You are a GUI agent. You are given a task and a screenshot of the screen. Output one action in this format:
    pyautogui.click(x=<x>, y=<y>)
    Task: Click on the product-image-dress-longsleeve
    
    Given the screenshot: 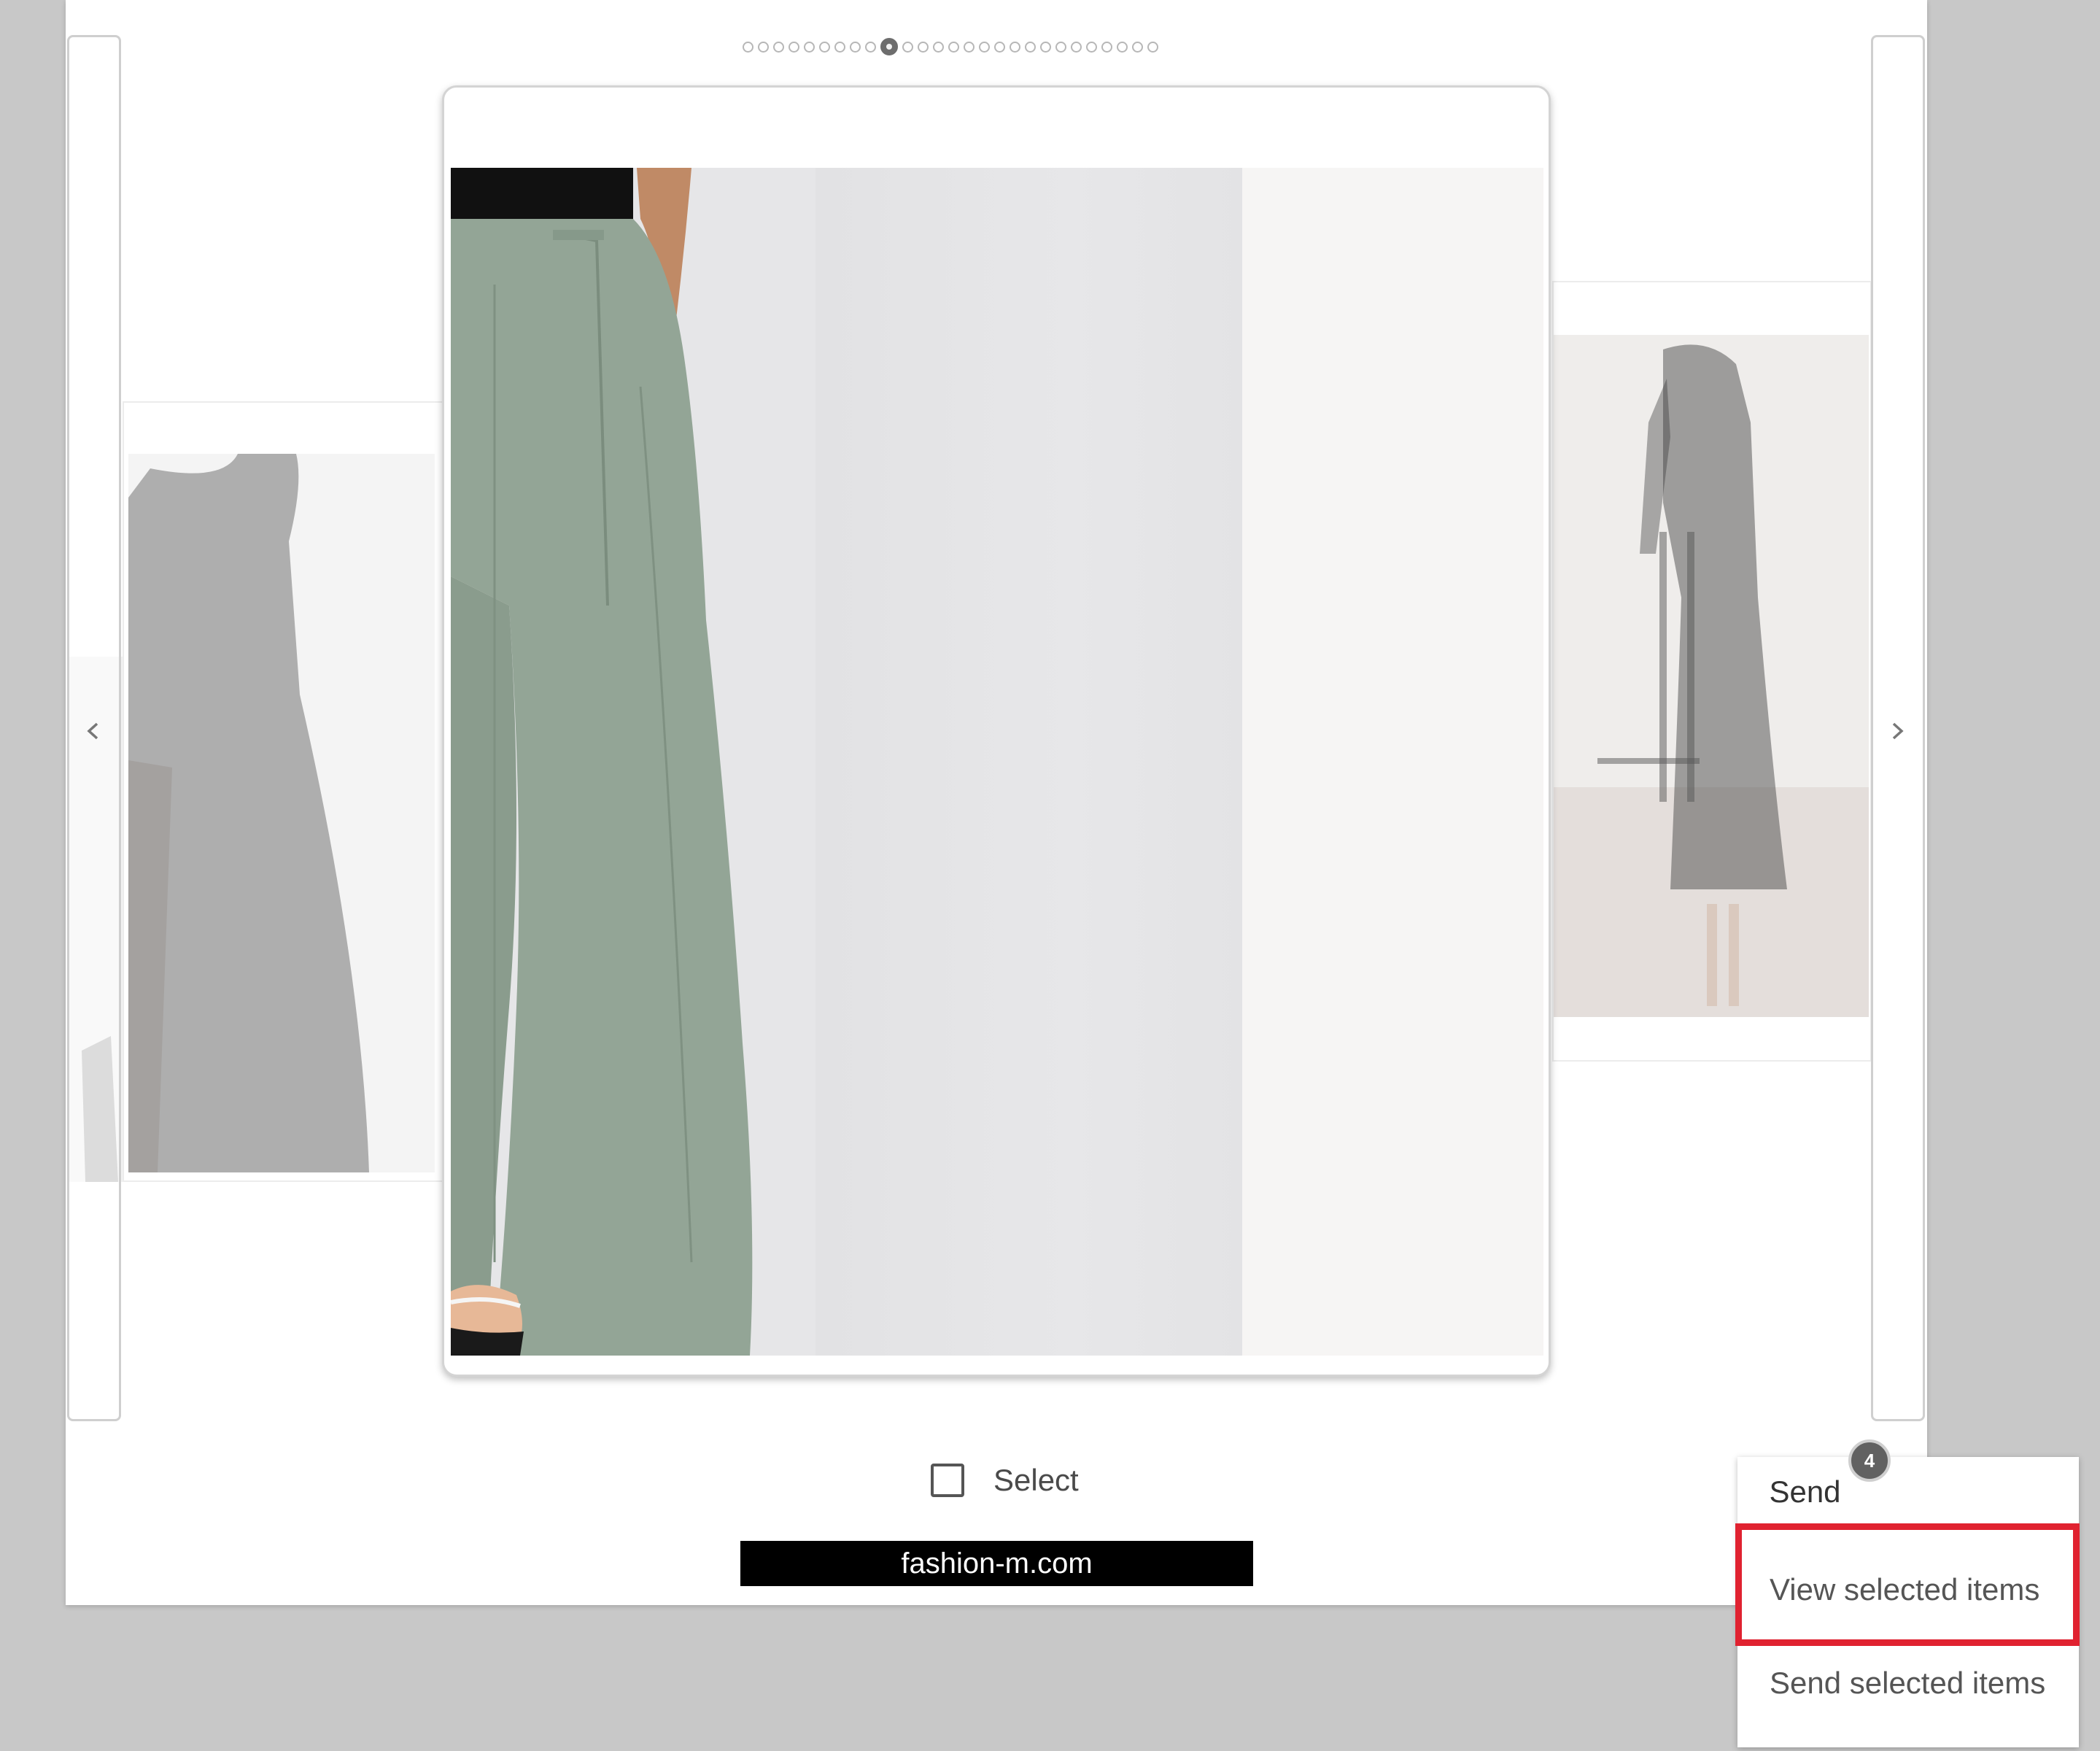 What is the action you would take?
    pyautogui.click(x=1711, y=676)
    